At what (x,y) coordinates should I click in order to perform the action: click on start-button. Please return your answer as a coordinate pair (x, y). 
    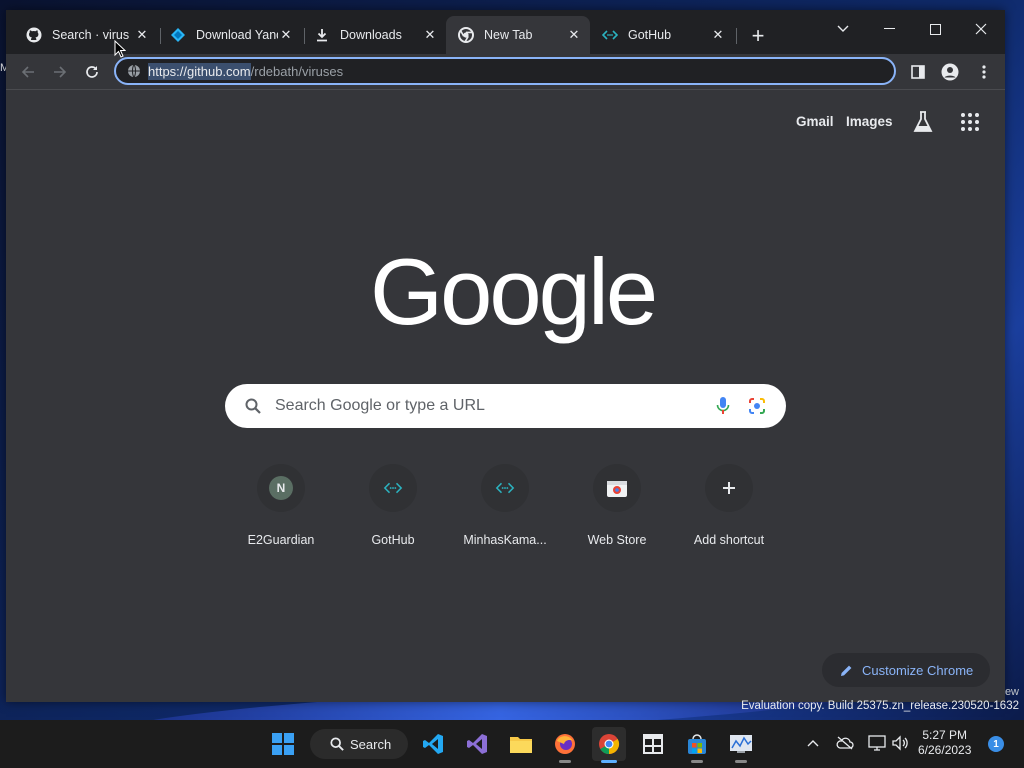
    Looking at the image, I should click on (283, 744).